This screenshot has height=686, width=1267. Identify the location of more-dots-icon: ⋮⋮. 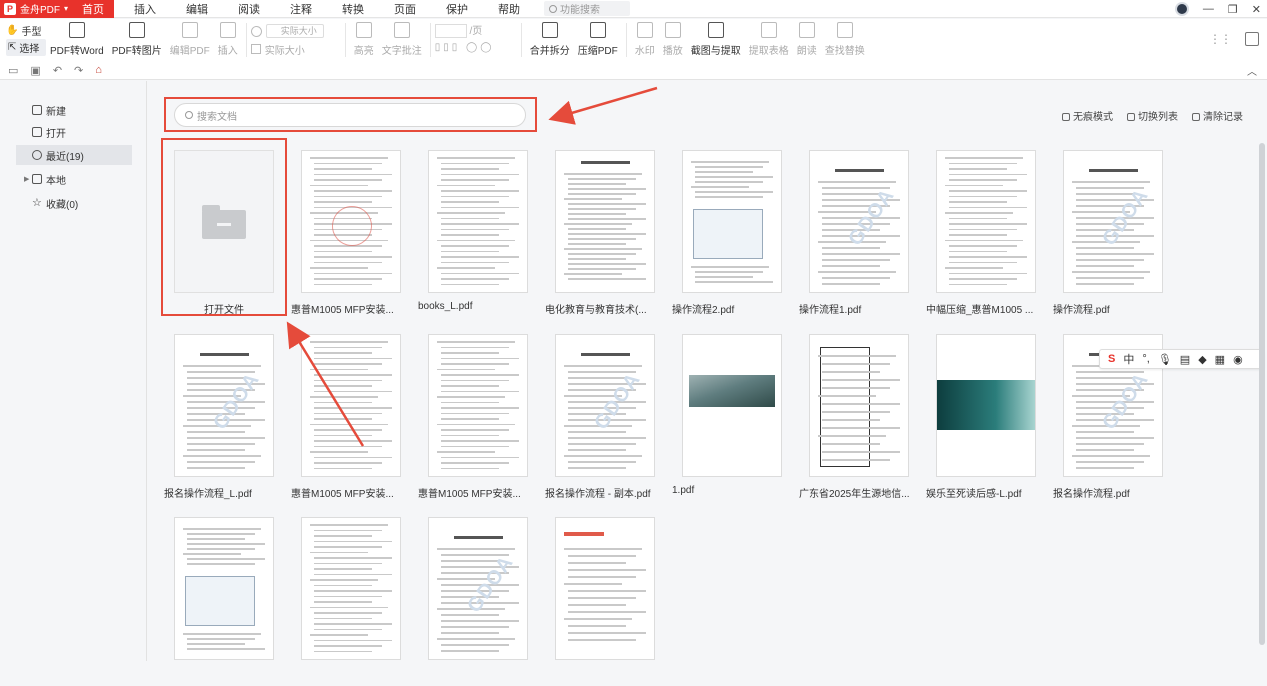
(1220, 39).